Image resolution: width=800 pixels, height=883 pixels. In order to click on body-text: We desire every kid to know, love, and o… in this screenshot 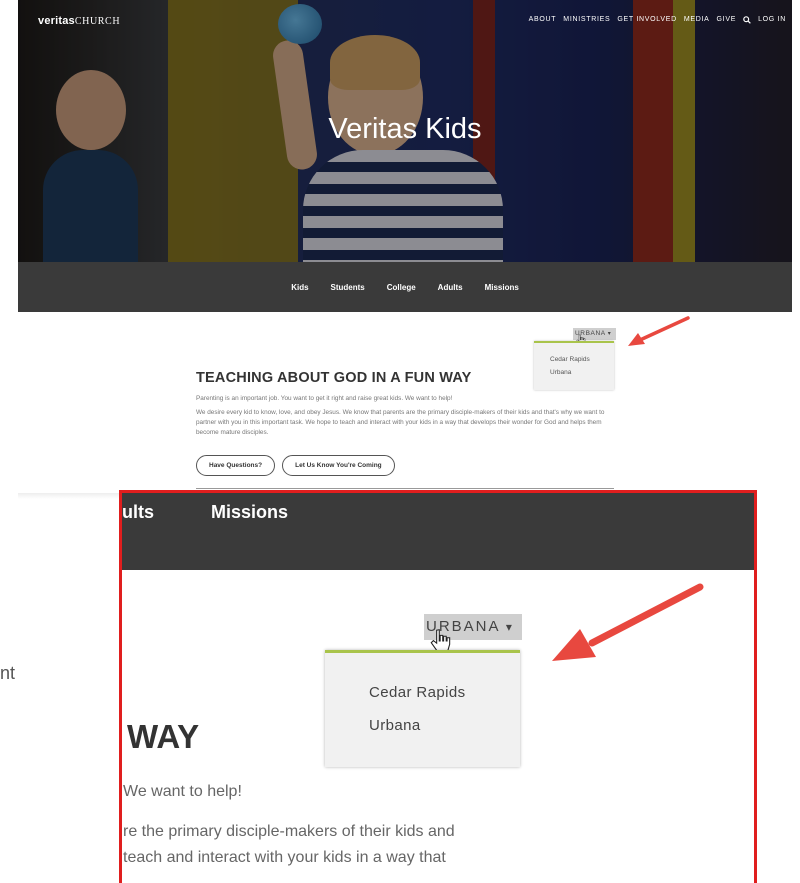, I will do `click(400, 422)`.